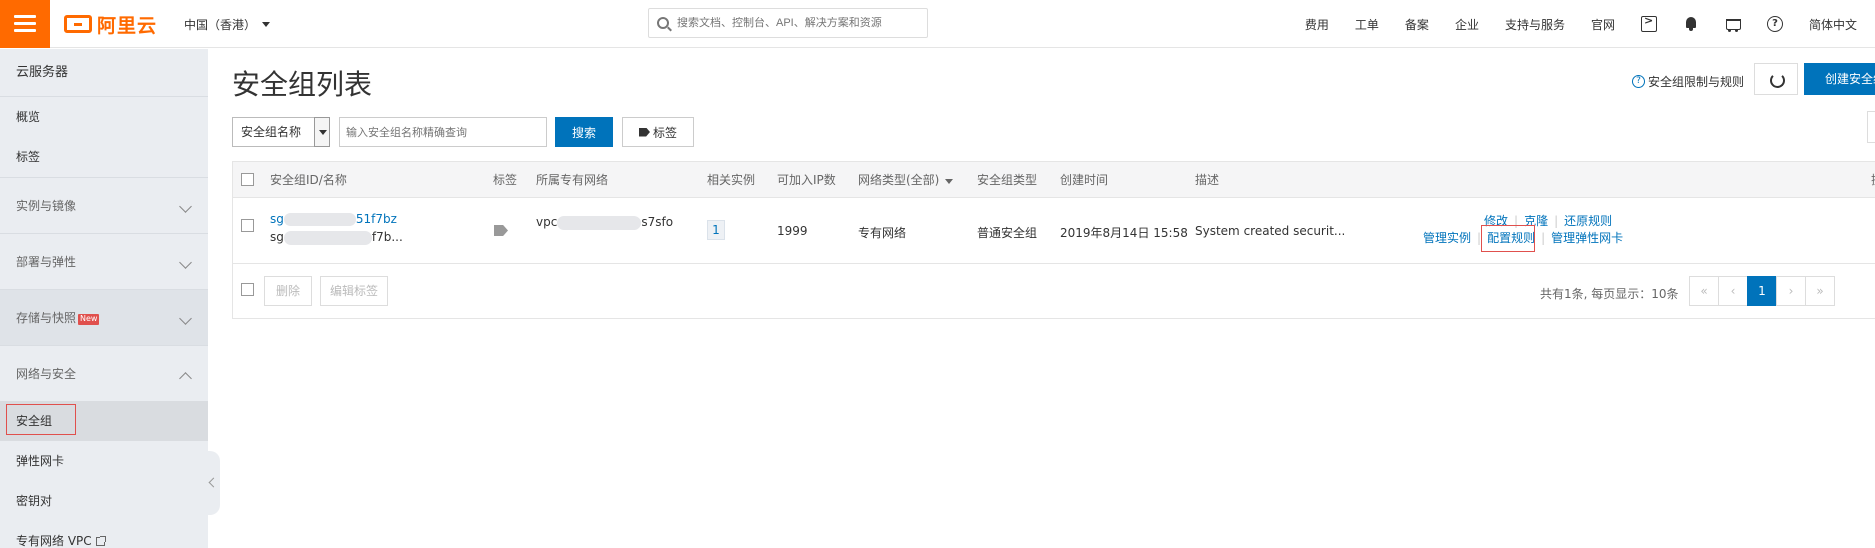 This screenshot has width=1875, height=548. Describe the element at coordinates (663, 23) in the screenshot. I see `search-icon` at that location.